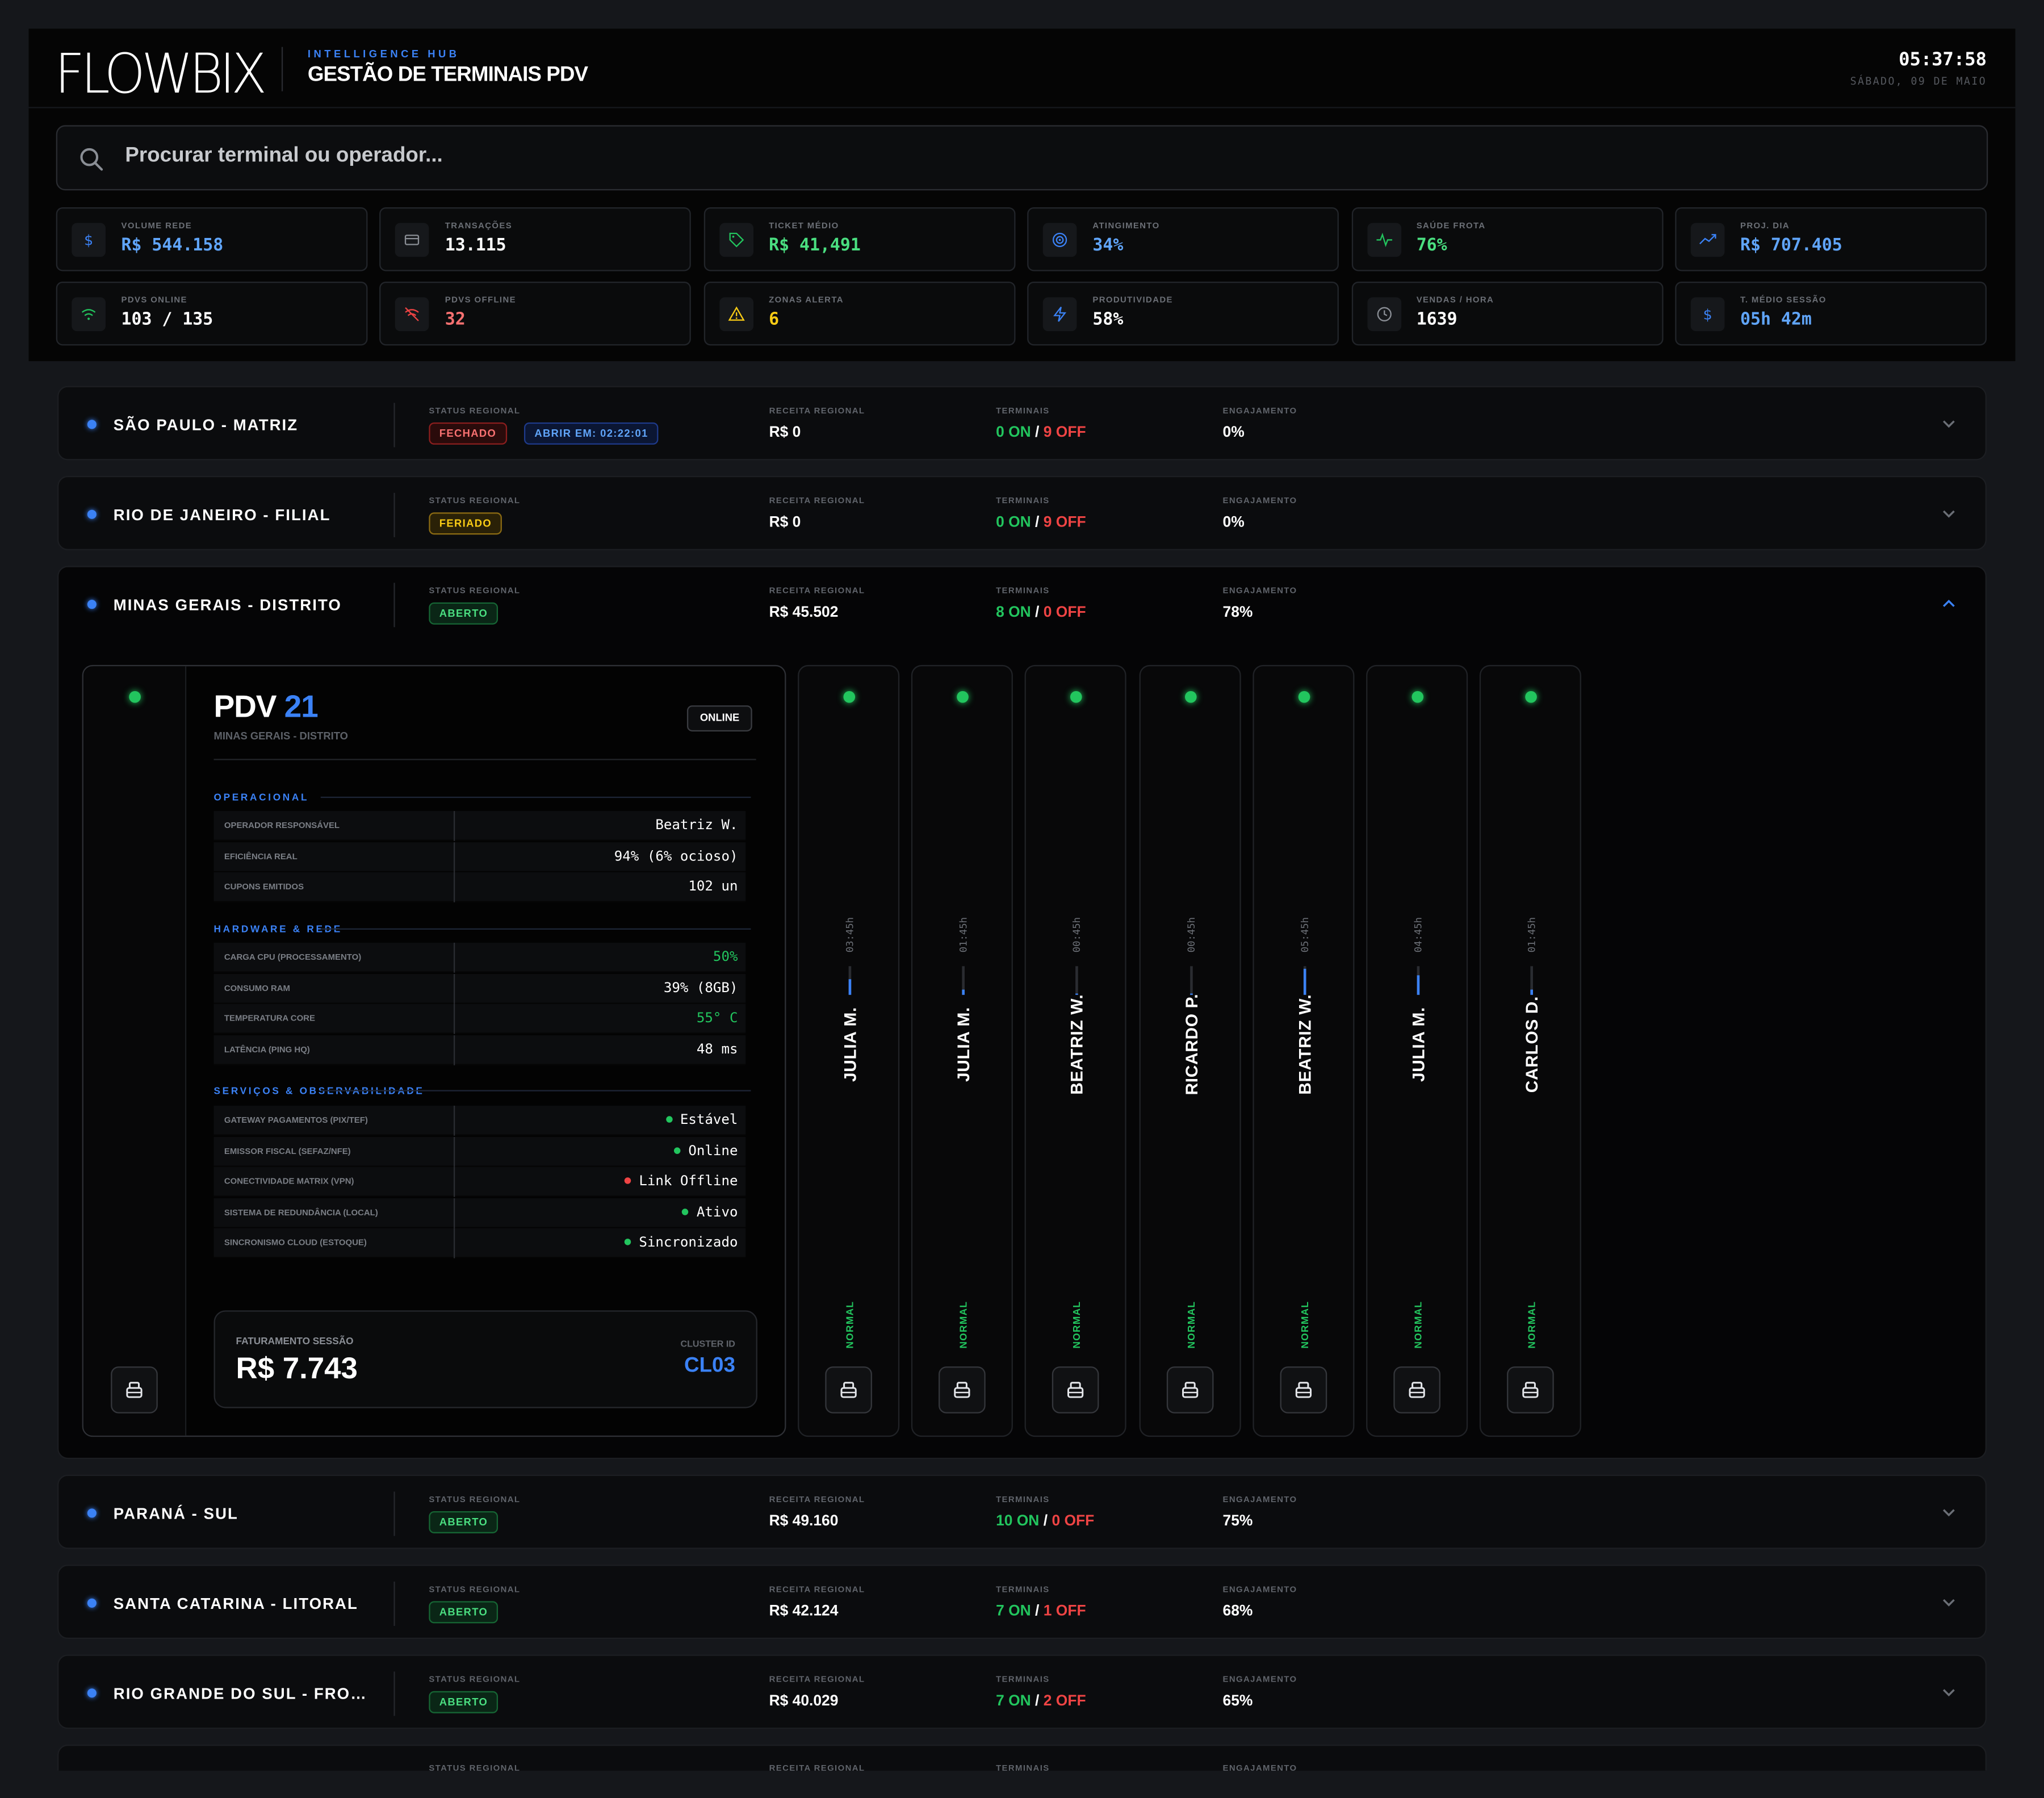  Describe the element at coordinates (479, 226) in the screenshot. I see `kpi-label: TRANSAÇÕES` at that location.